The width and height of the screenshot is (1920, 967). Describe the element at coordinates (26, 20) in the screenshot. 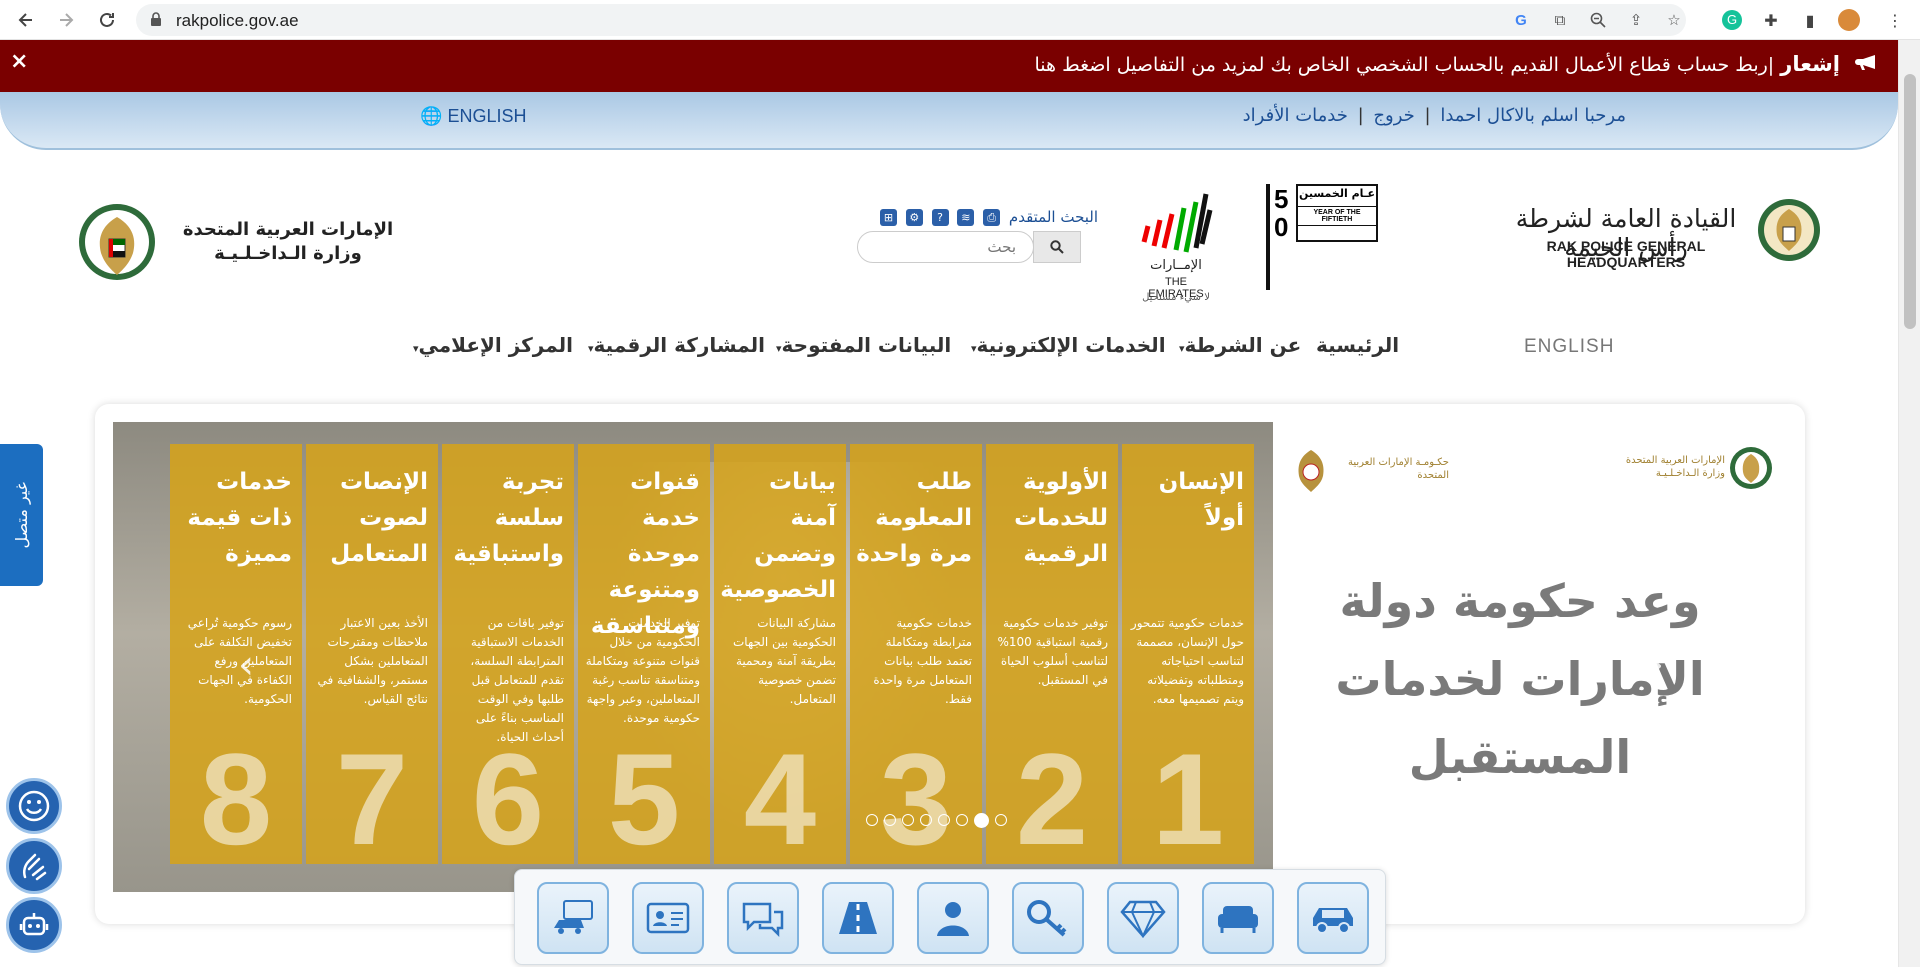

I see `back-icon` at that location.